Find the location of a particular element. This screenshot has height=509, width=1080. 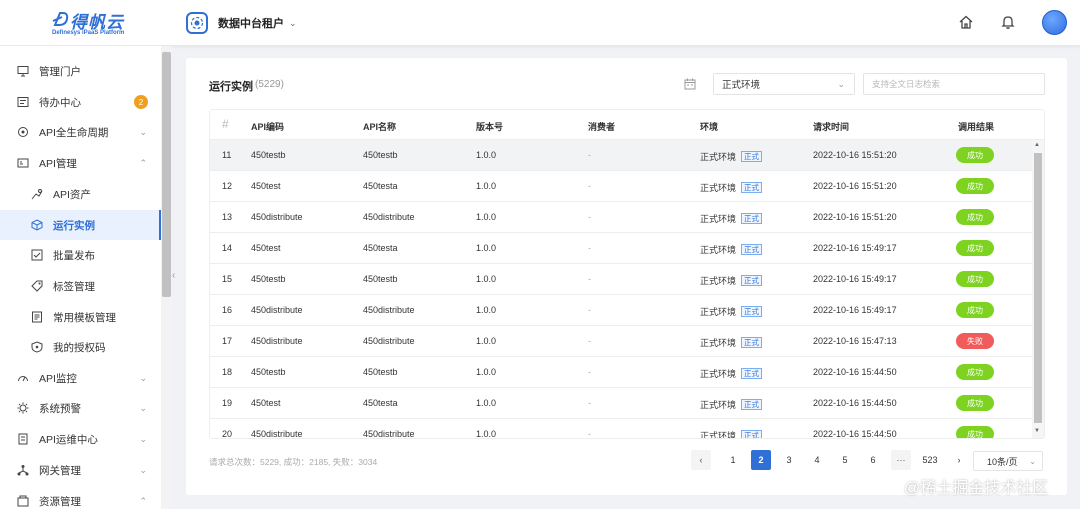

cell-index-text: 17 is located at coordinates (227, 341).